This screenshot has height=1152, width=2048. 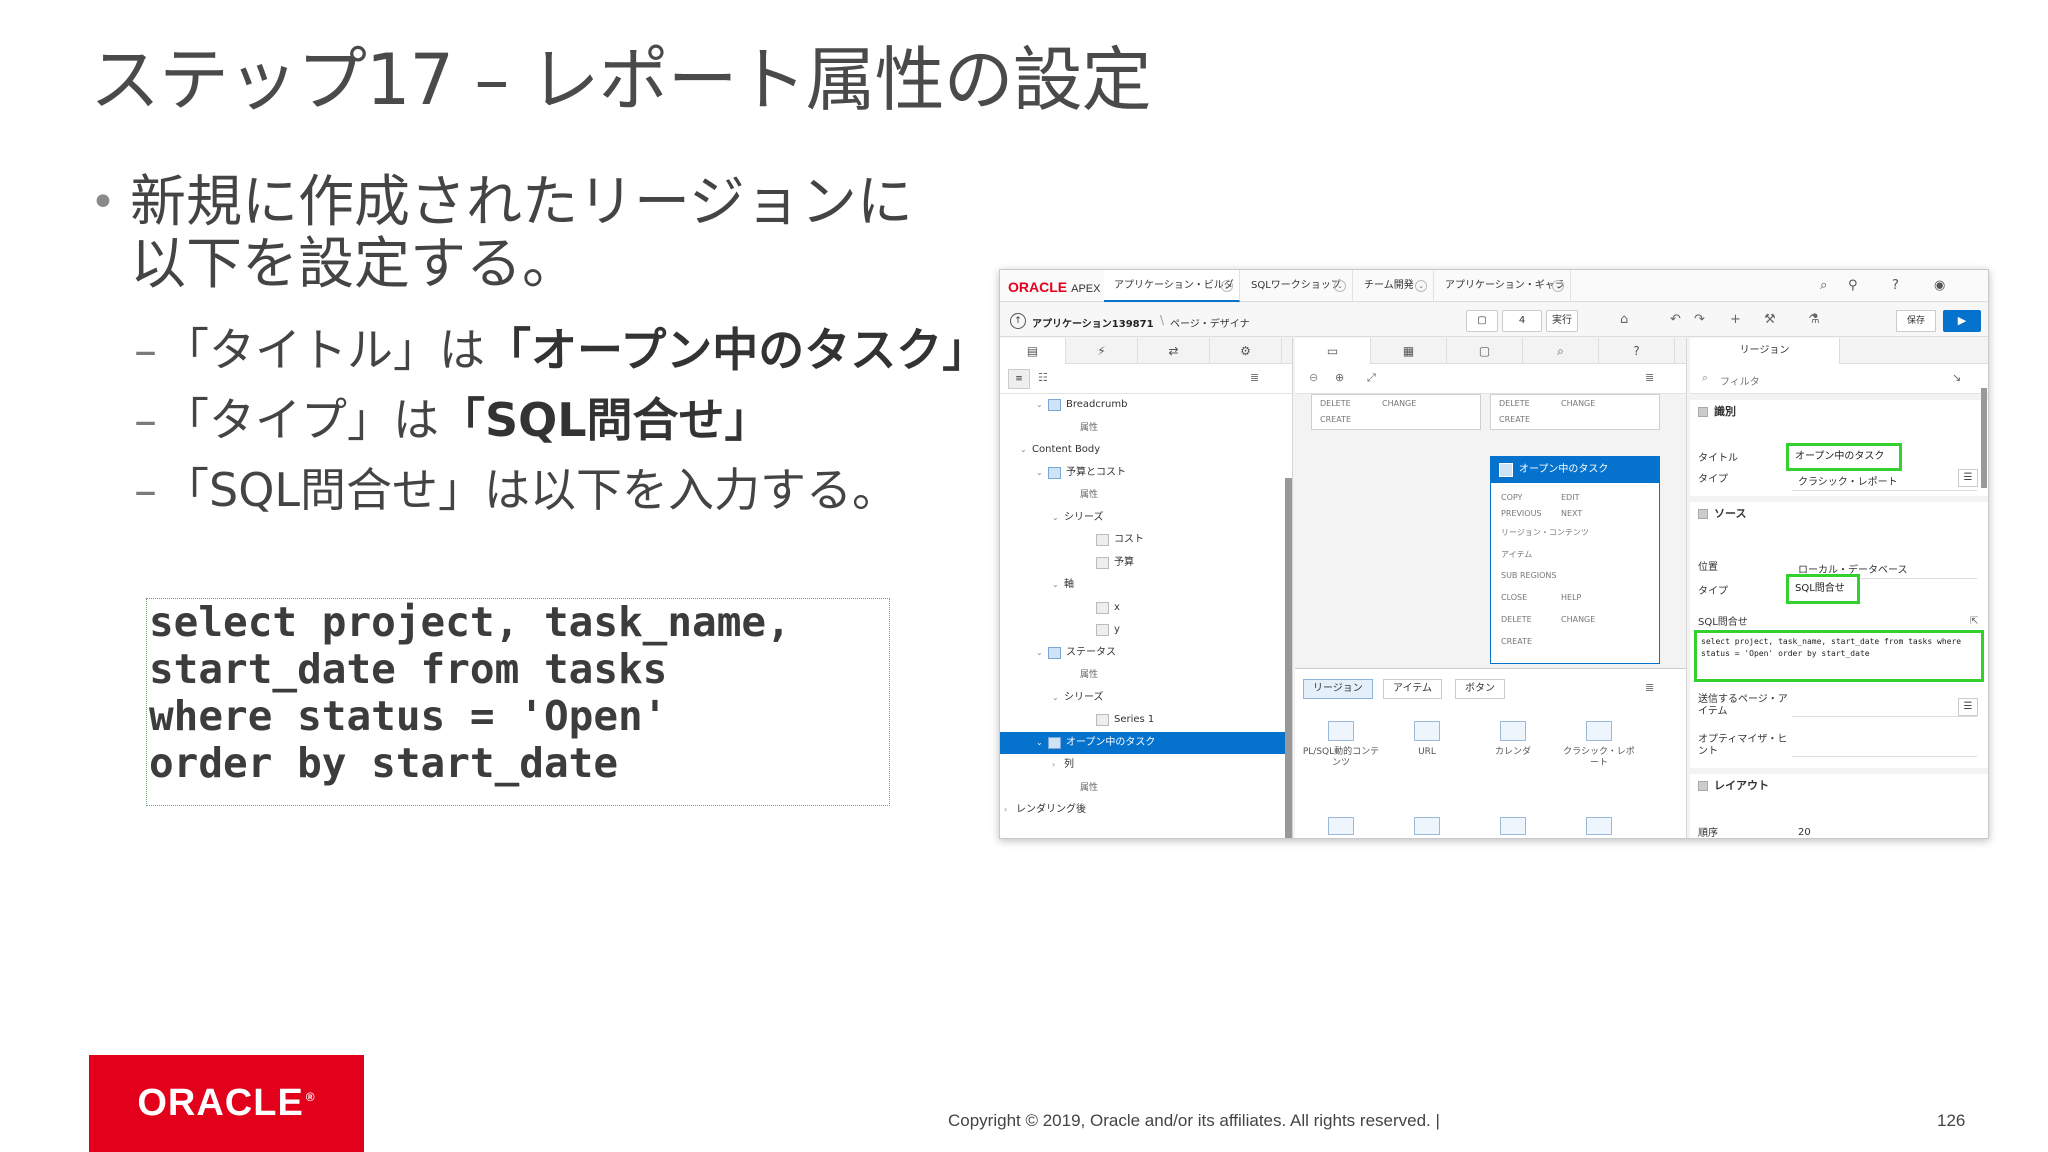 What do you see at coordinates (1394, 286) in the screenshot?
I see `tab-team-dev: チーム開発 ⌄` at bounding box center [1394, 286].